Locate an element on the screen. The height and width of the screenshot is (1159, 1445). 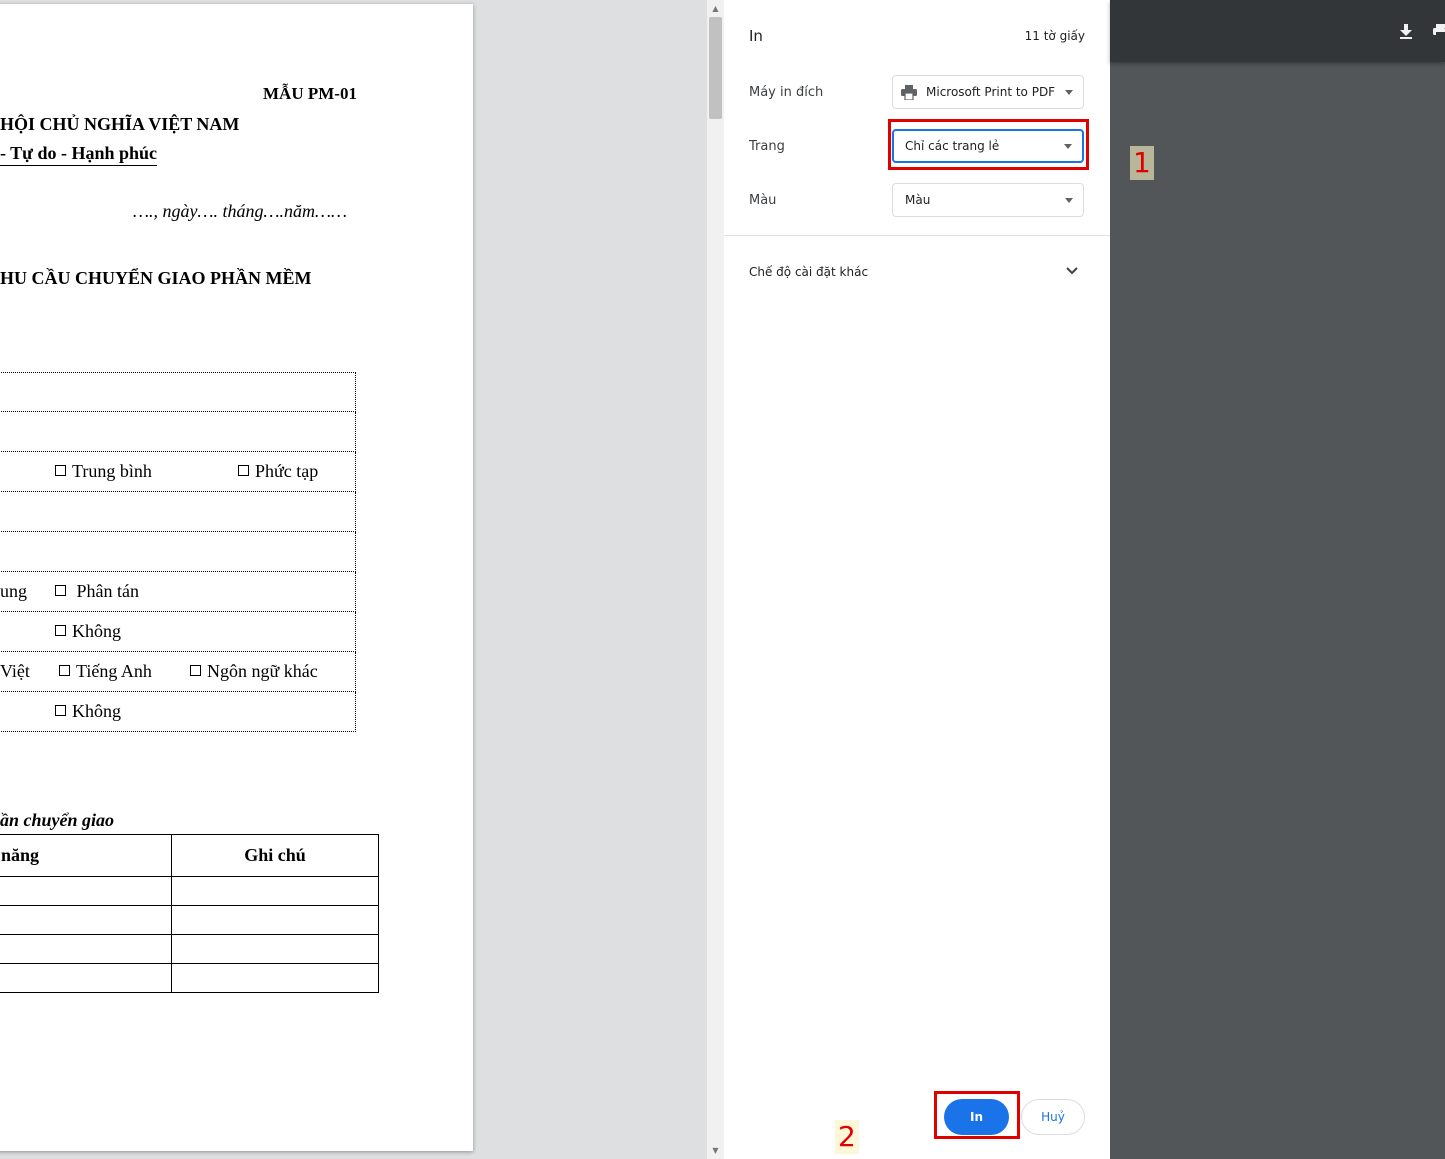
option-ngon-ngu-khac: Ngôn ngữ khác is located at coordinates (254, 671).